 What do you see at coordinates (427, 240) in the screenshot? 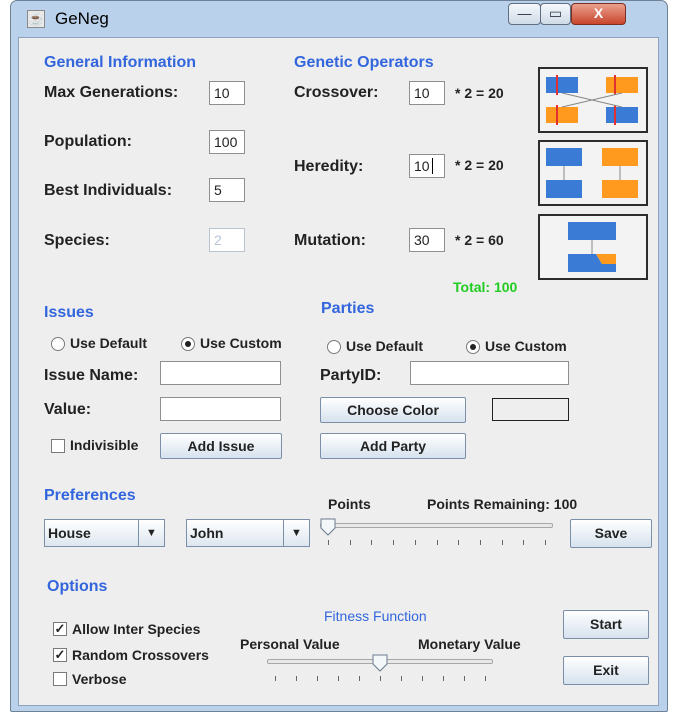
I see `mutation-field: 30` at bounding box center [427, 240].